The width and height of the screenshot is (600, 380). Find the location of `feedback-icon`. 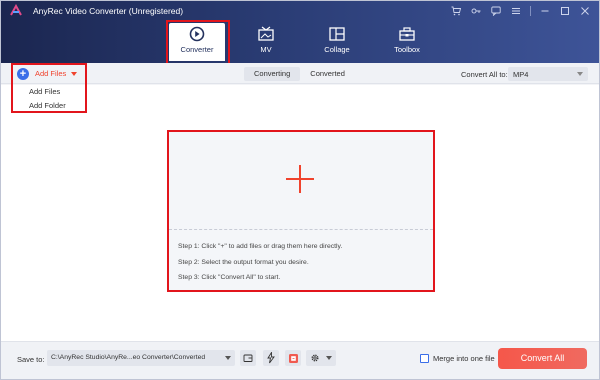

feedback-icon is located at coordinates (496, 11).